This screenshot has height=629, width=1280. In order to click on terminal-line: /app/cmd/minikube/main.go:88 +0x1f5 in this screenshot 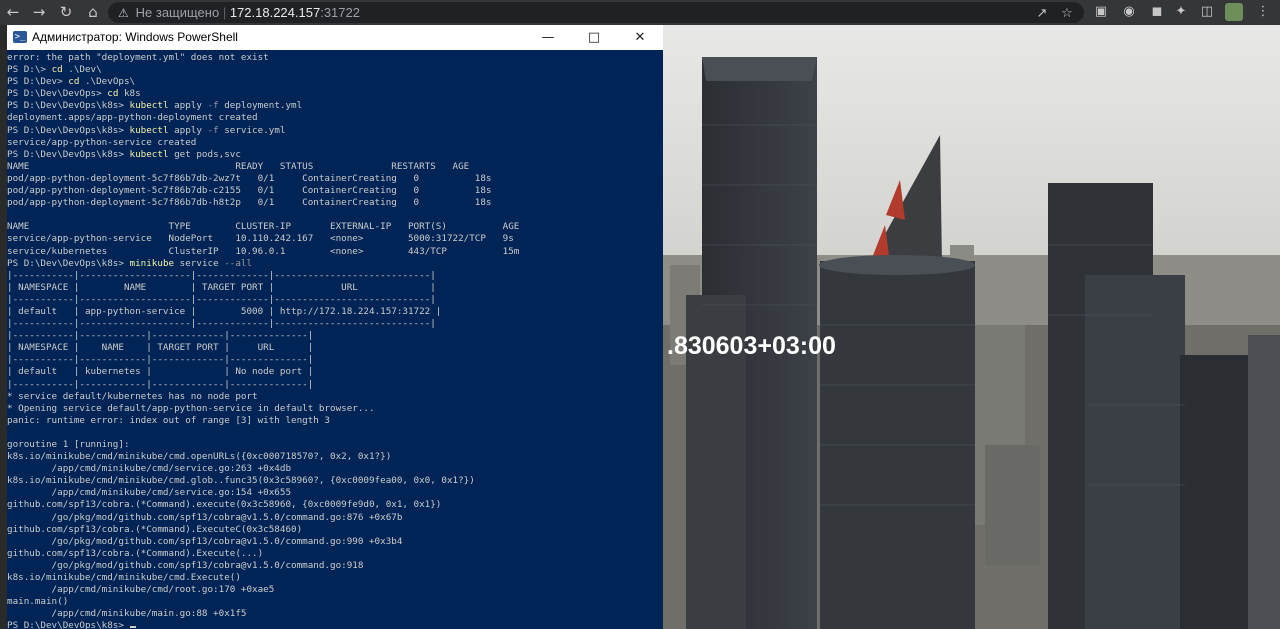, I will do `click(263, 614)`.